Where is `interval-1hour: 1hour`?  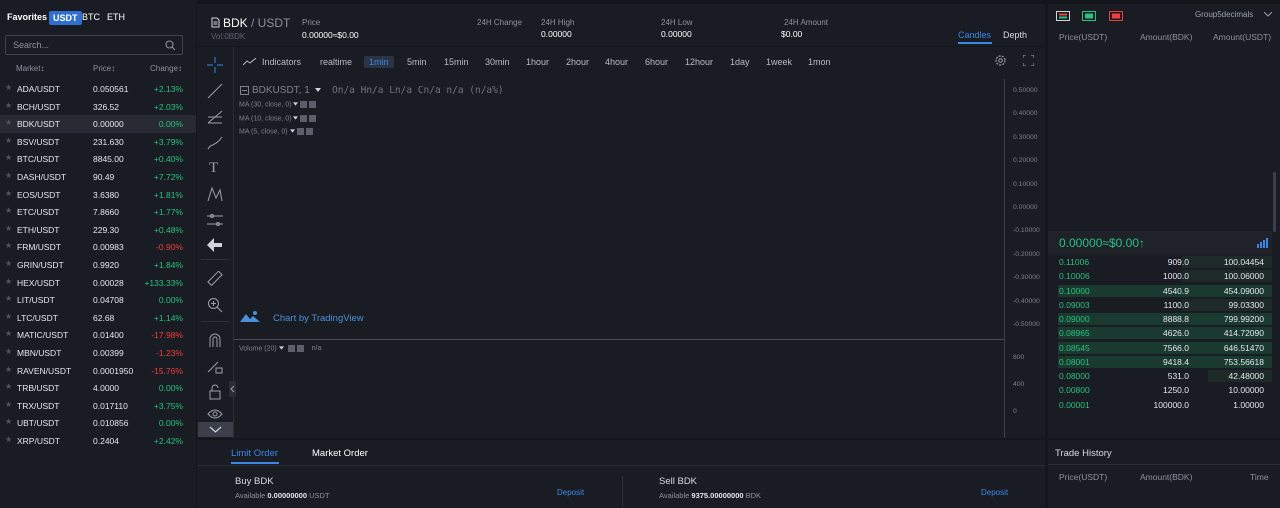 interval-1hour: 1hour is located at coordinates (537, 62).